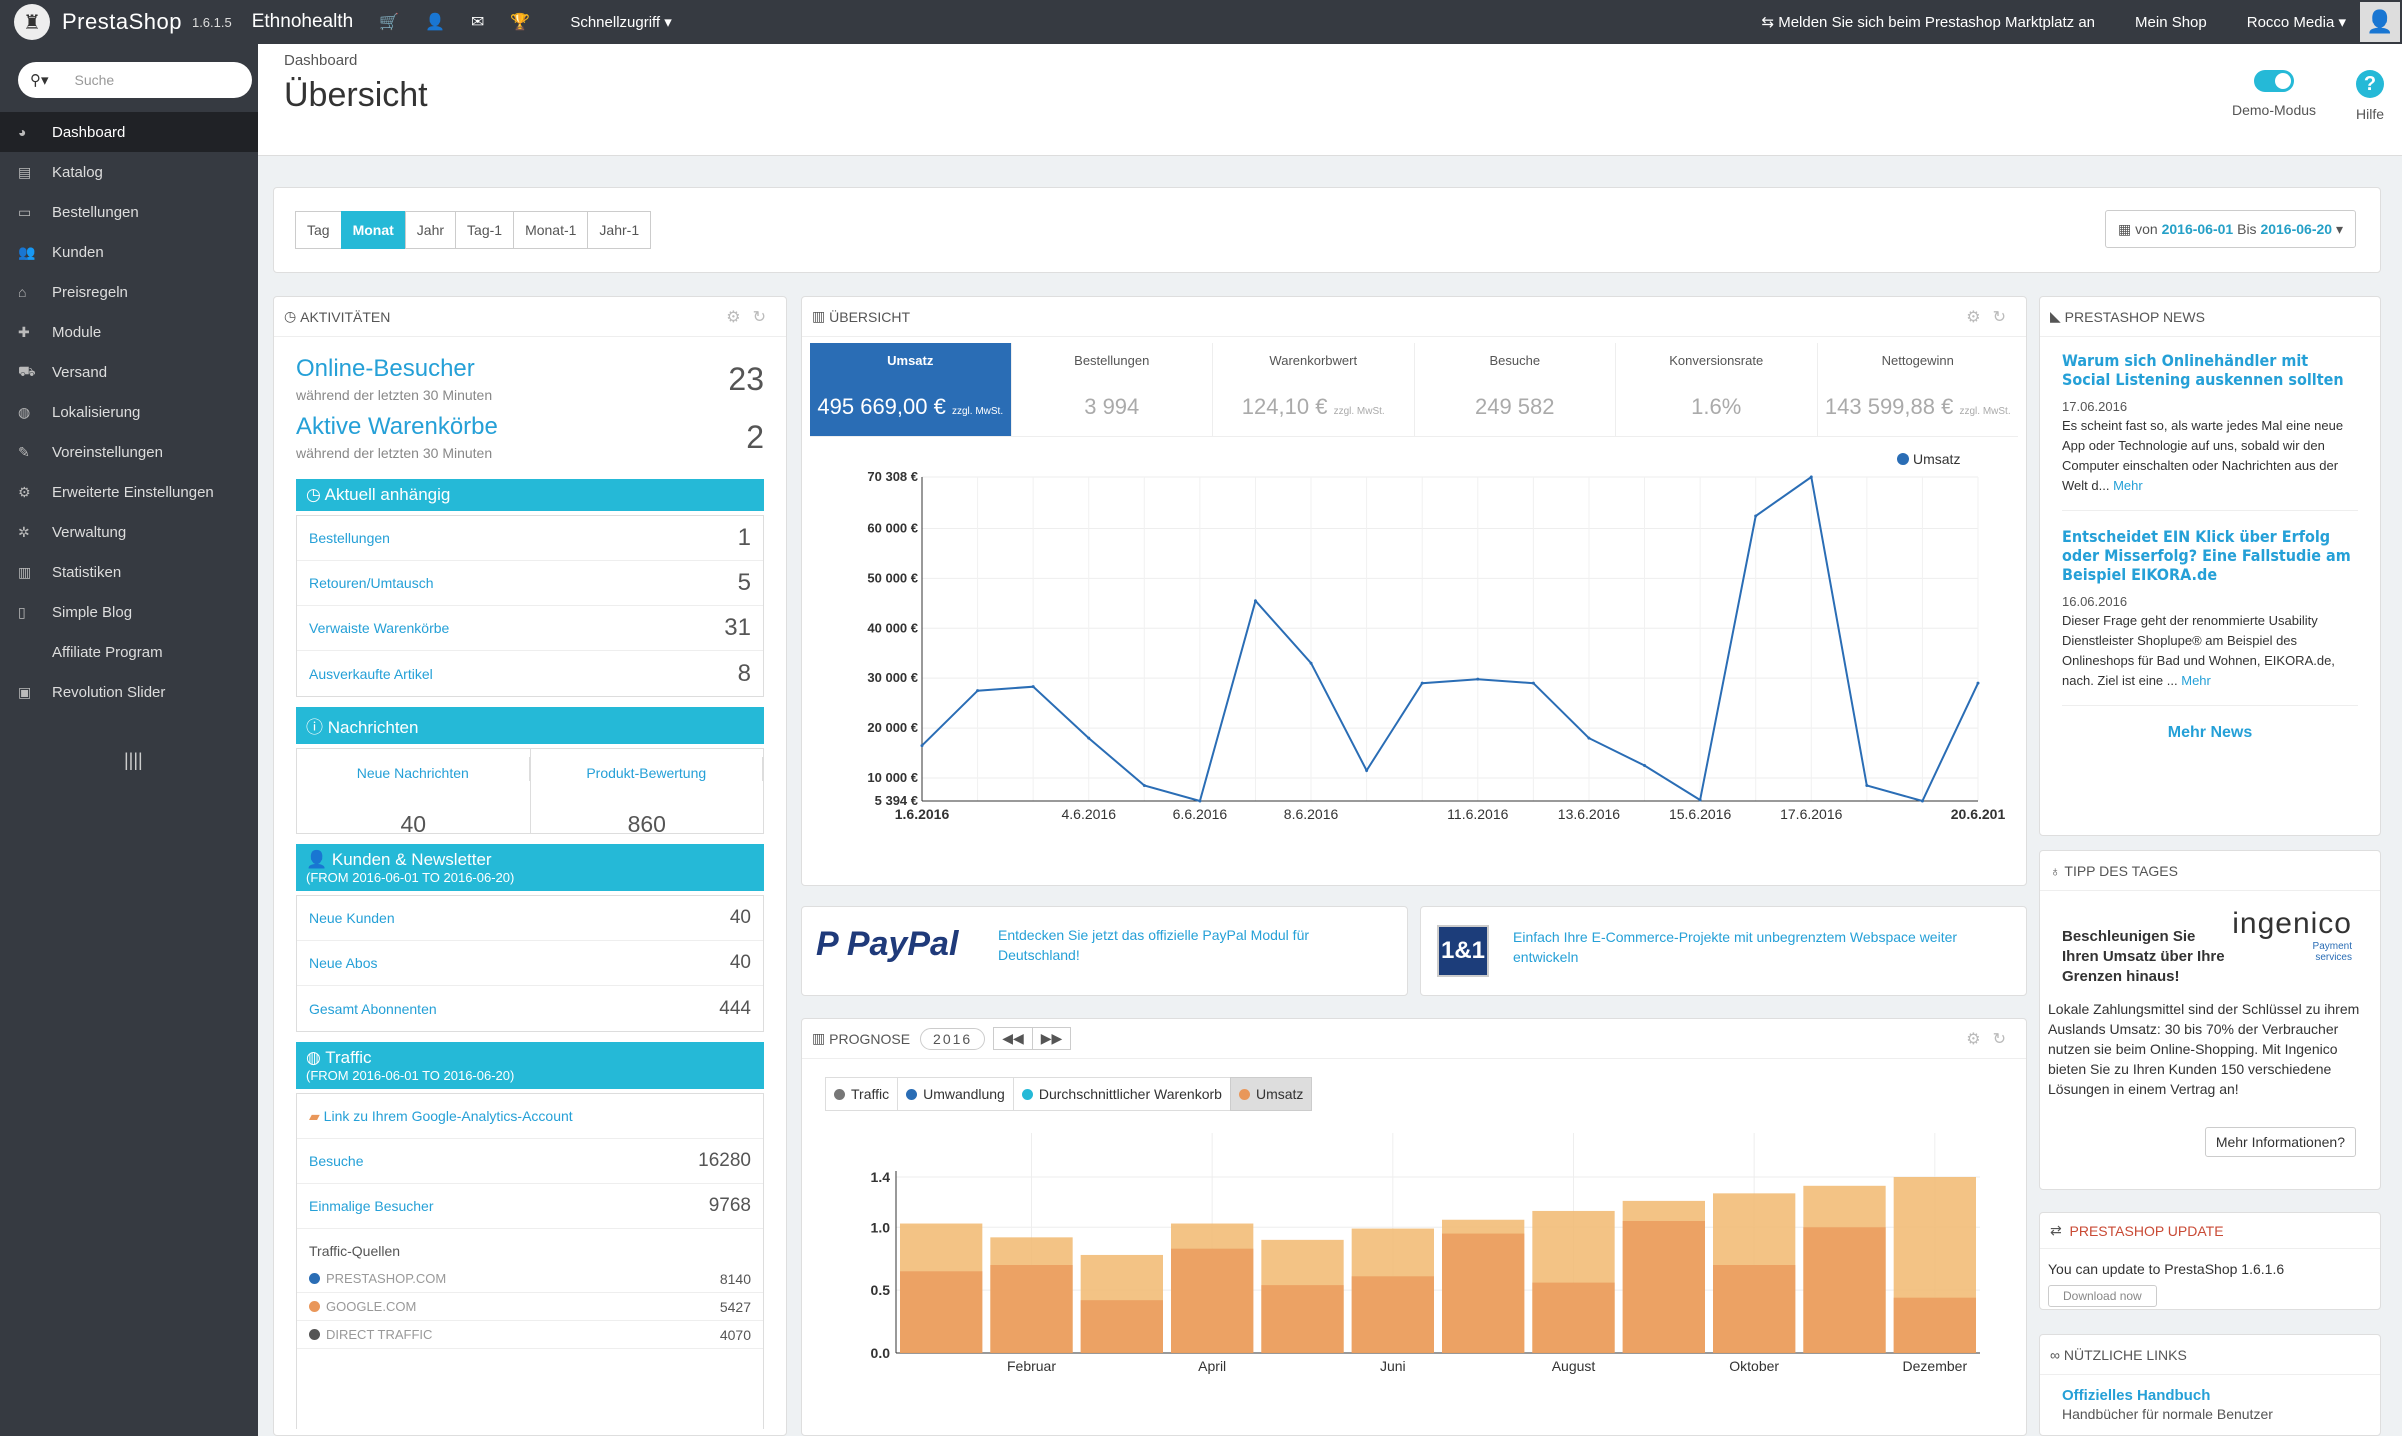 The height and width of the screenshot is (1436, 2402). What do you see at coordinates (647, 769) in the screenshot?
I see `product-reviews-link: Produkt-Bewertung` at bounding box center [647, 769].